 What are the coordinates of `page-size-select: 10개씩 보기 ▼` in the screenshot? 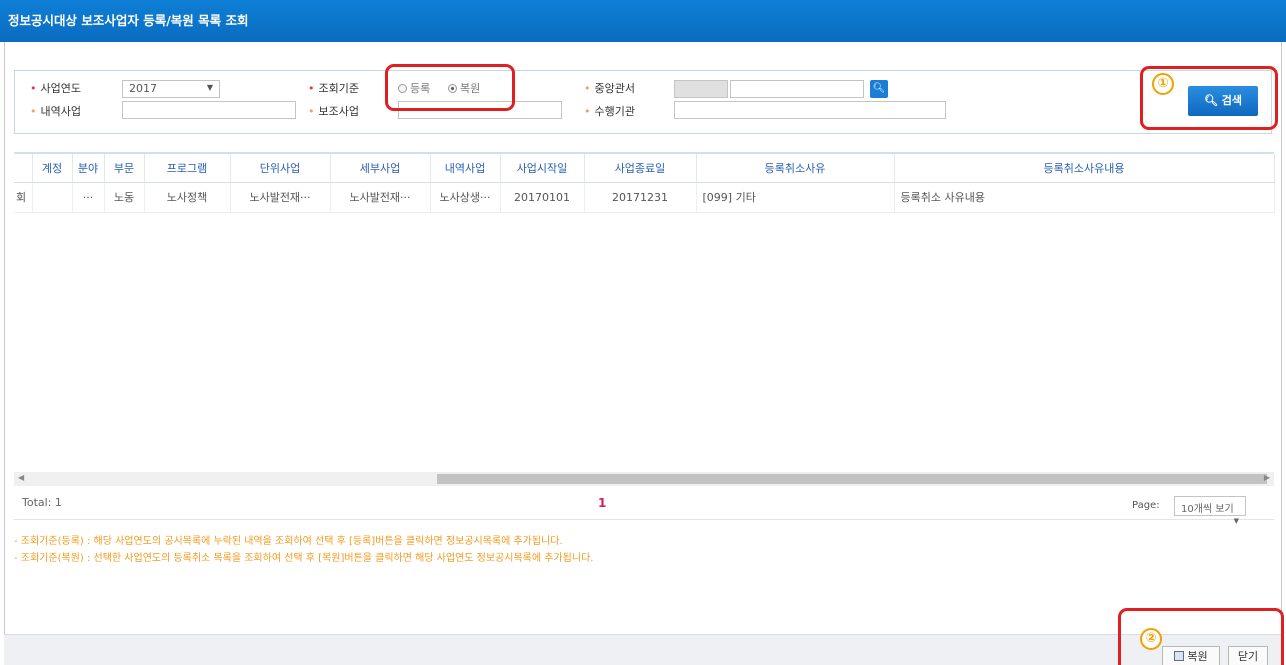 It's located at (1210, 510).